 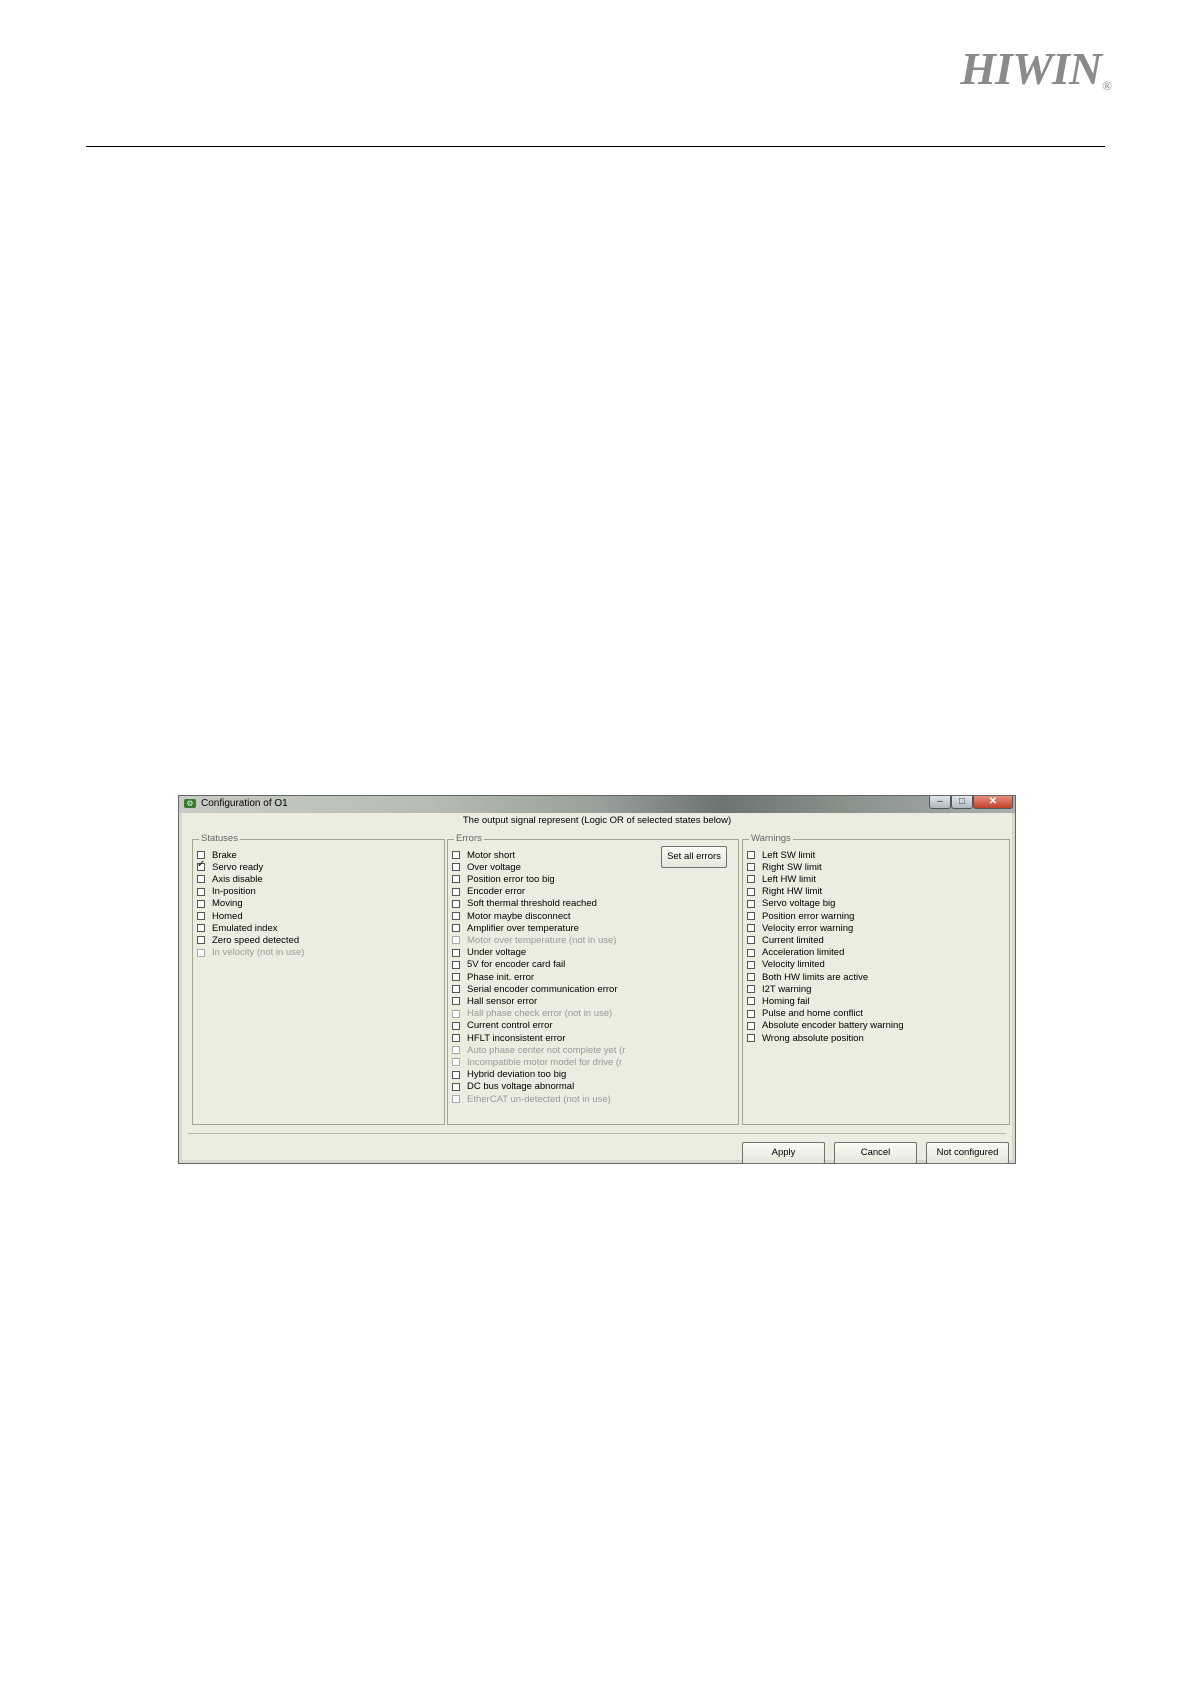 I want to click on checkbox-item: Homed, so click(x=220, y=916).